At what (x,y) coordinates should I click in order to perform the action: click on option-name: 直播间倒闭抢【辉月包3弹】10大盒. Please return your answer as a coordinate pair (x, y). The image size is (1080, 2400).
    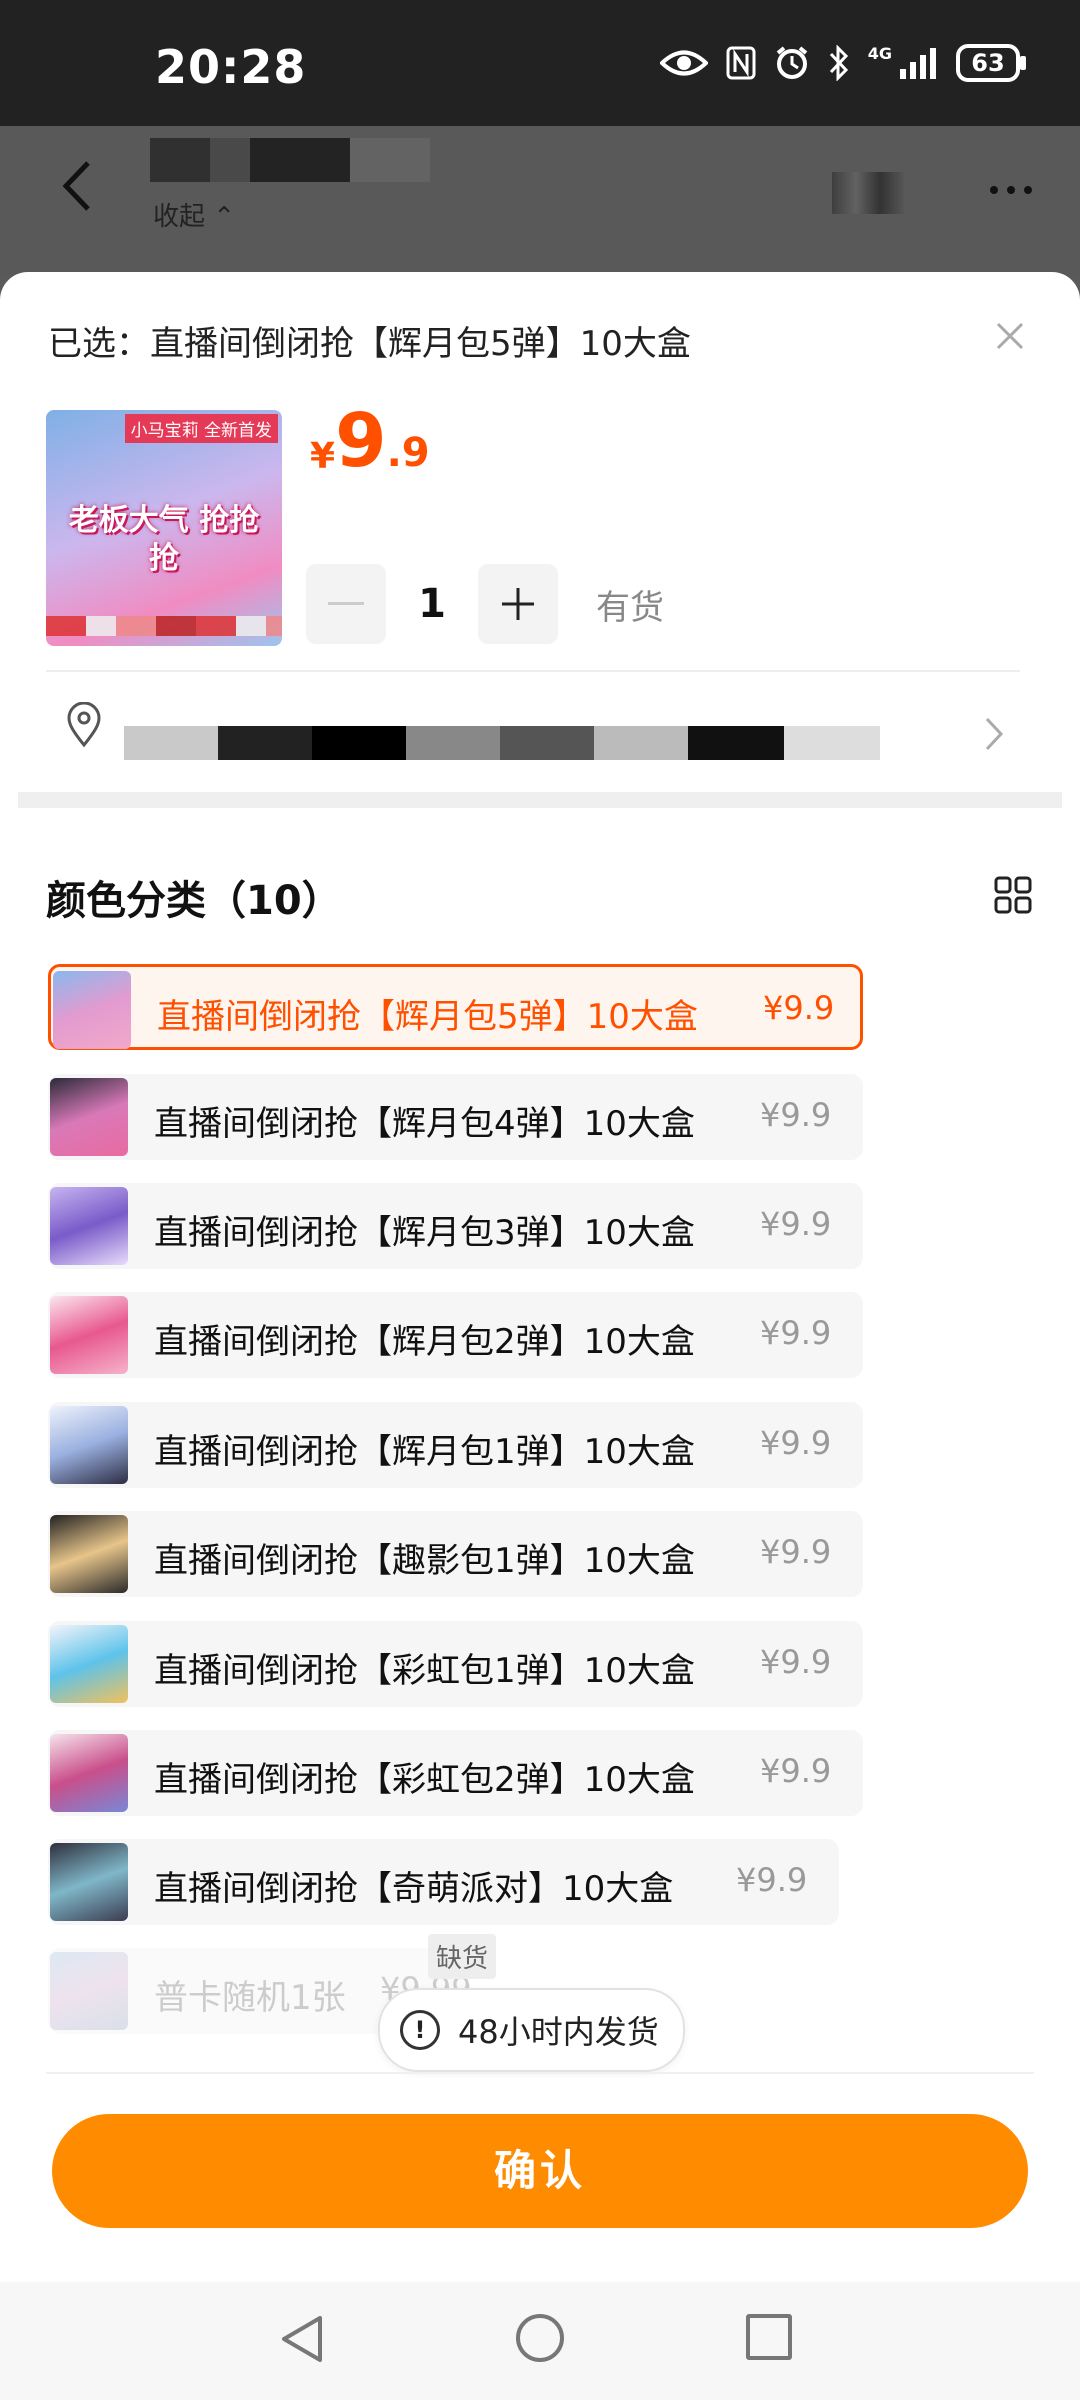
    Looking at the image, I should click on (424, 1233).